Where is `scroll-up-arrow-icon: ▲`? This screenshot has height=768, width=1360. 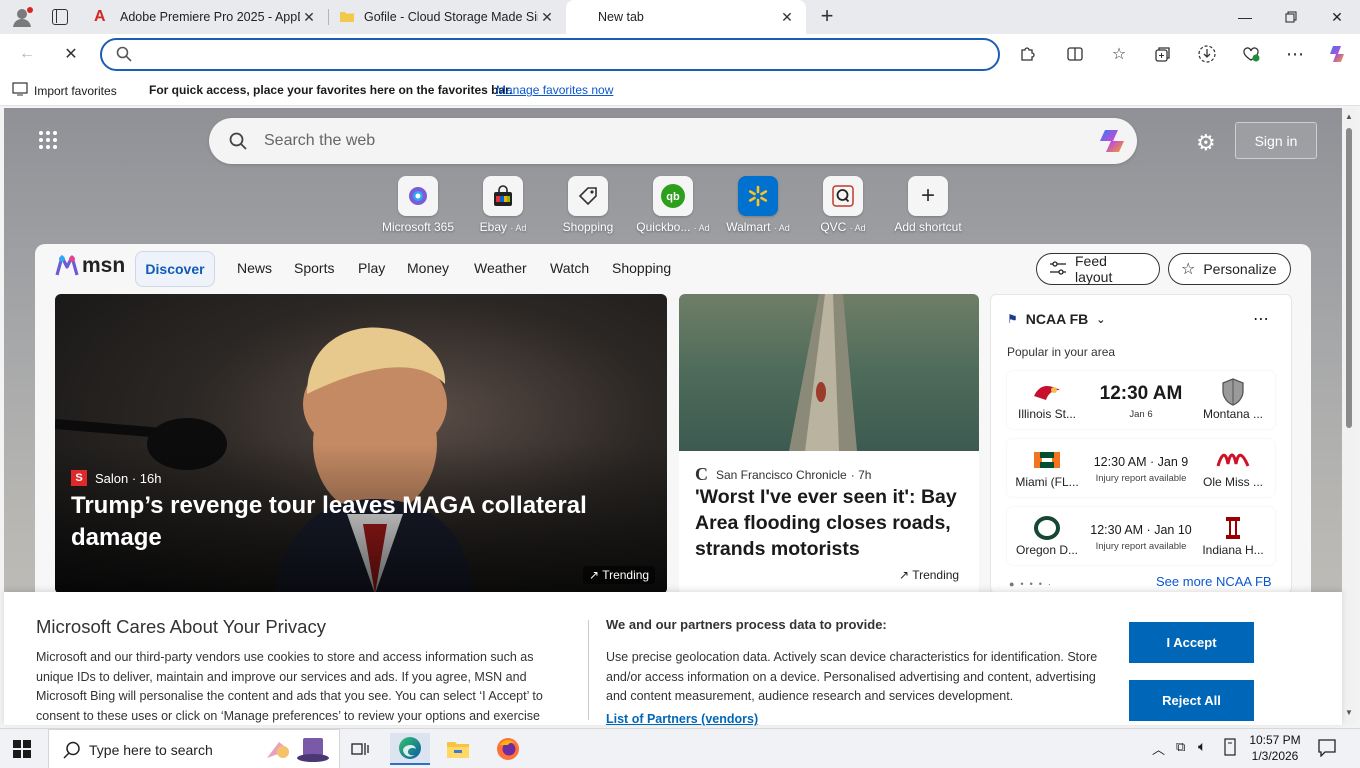 scroll-up-arrow-icon: ▲ is located at coordinates (1349, 116).